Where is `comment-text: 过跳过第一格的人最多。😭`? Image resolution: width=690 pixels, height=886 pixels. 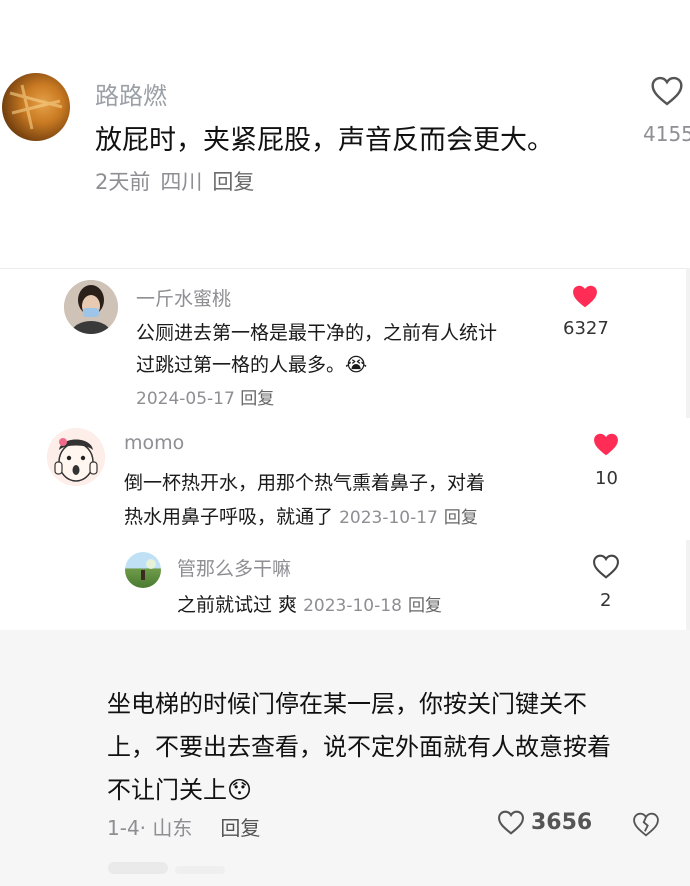 comment-text: 过跳过第一格的人最多。😭 is located at coordinates (251, 363).